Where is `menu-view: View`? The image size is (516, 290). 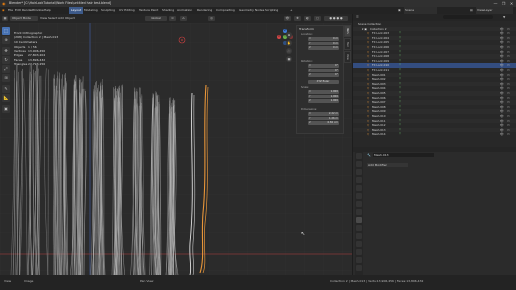 menu-view: View is located at coordinates (43, 18).